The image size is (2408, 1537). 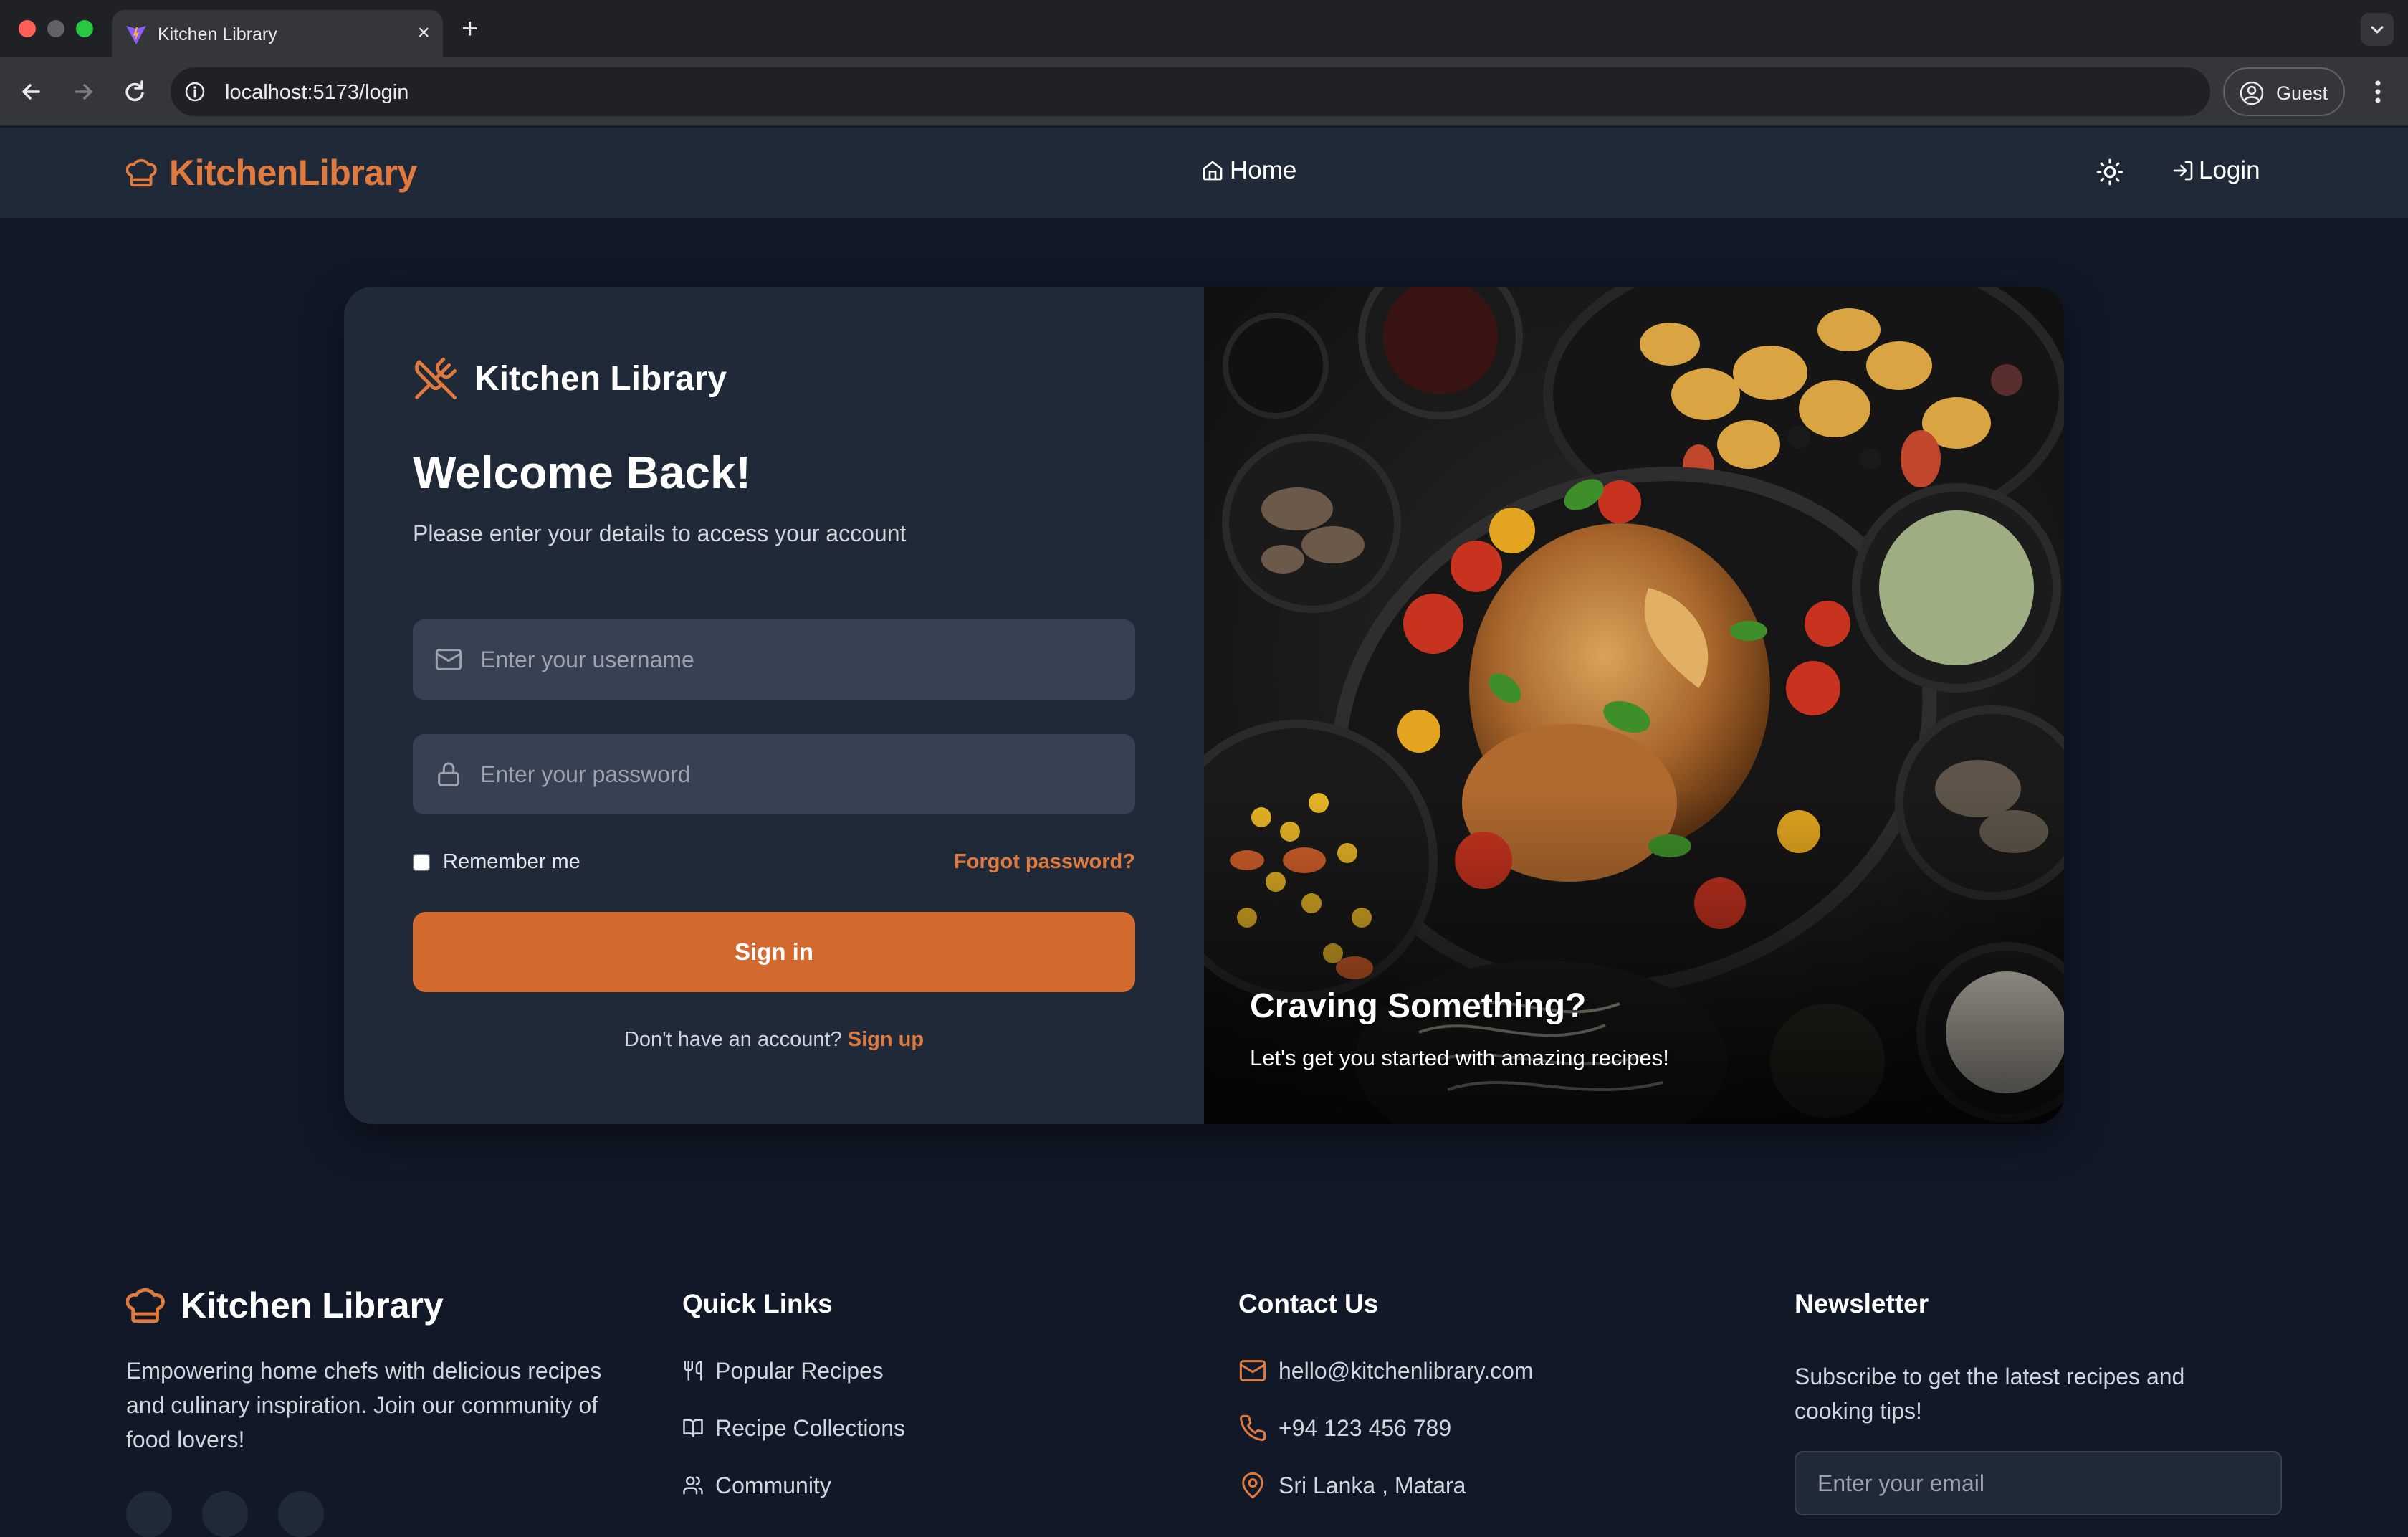 I want to click on newsletter-title: Newsletter, so click(x=1862, y=1303).